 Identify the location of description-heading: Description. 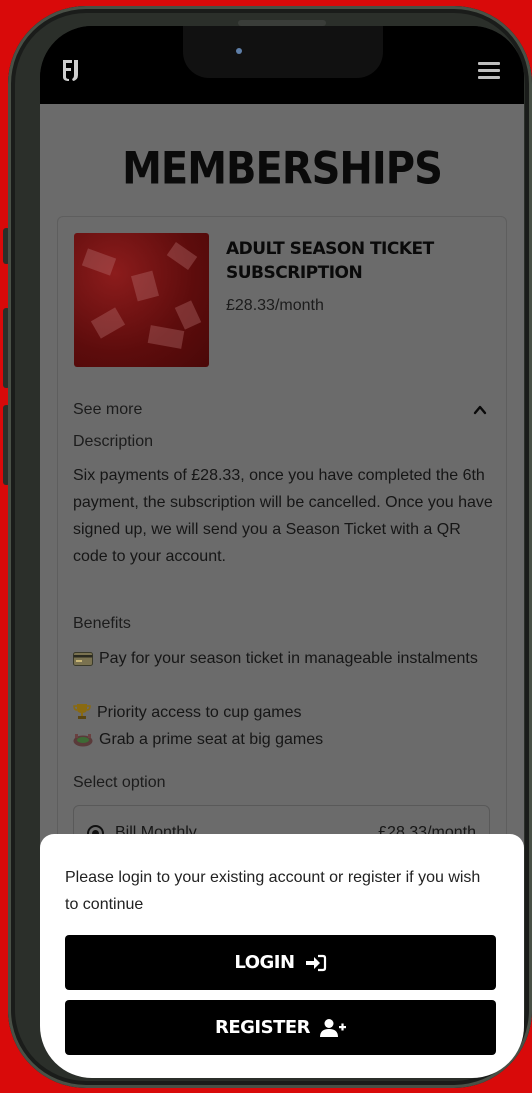
(113, 441).